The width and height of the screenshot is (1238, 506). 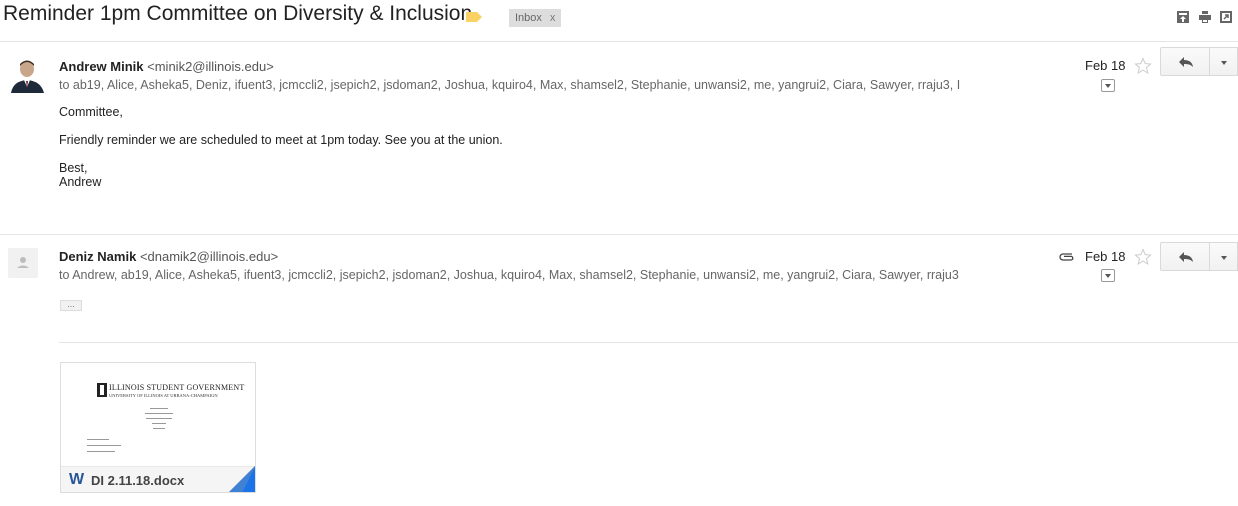 What do you see at coordinates (553, 18) in the screenshot?
I see `remove-label-button: x` at bounding box center [553, 18].